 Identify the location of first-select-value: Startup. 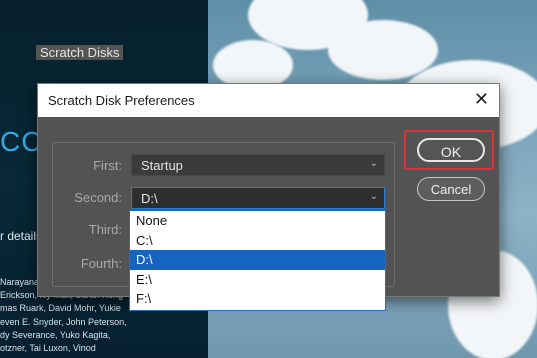
(162, 165).